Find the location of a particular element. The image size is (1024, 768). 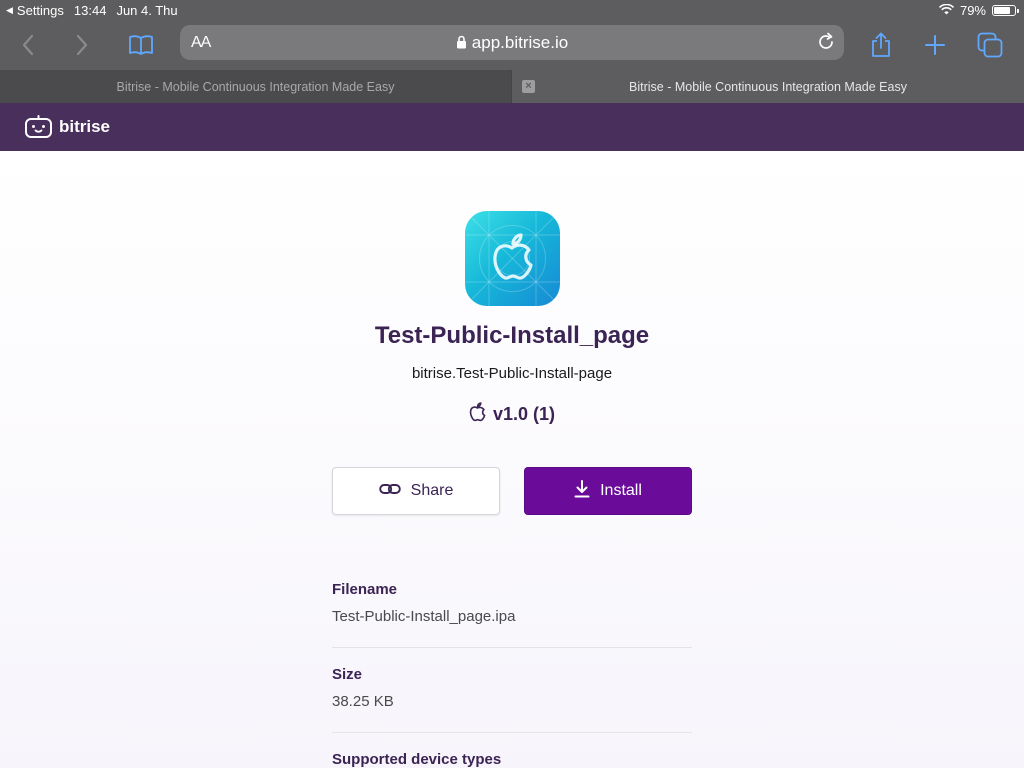

bitrise-bot-icon is located at coordinates (38, 126).